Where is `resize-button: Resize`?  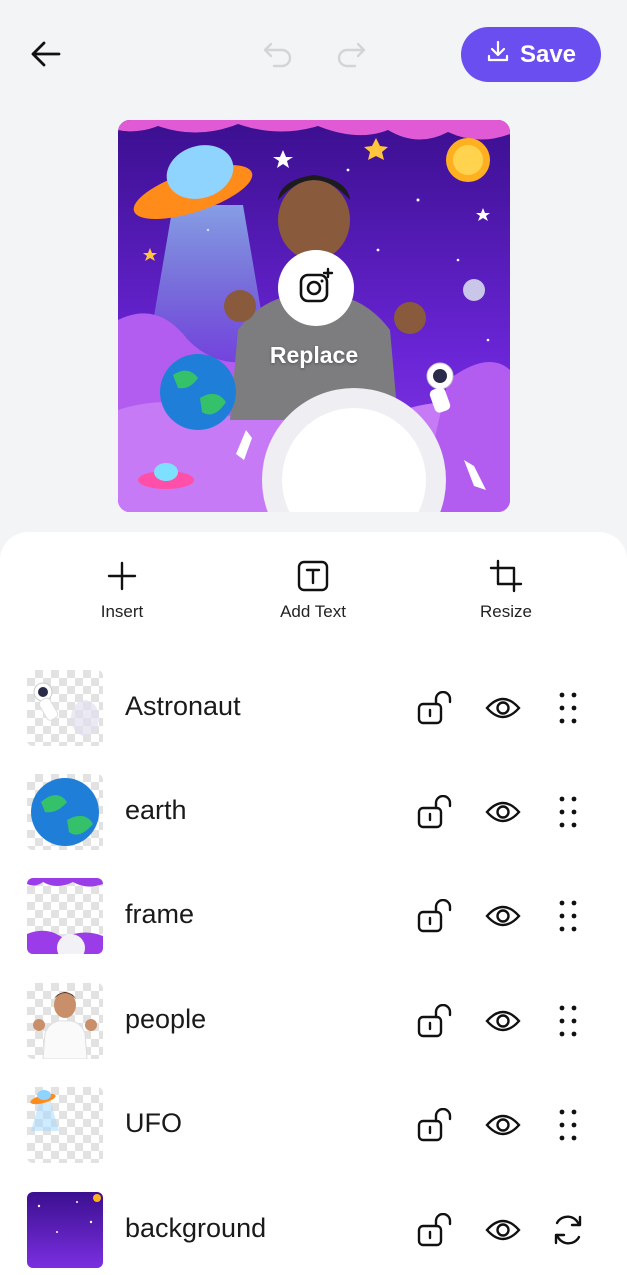 resize-button: Resize is located at coordinates (506, 592).